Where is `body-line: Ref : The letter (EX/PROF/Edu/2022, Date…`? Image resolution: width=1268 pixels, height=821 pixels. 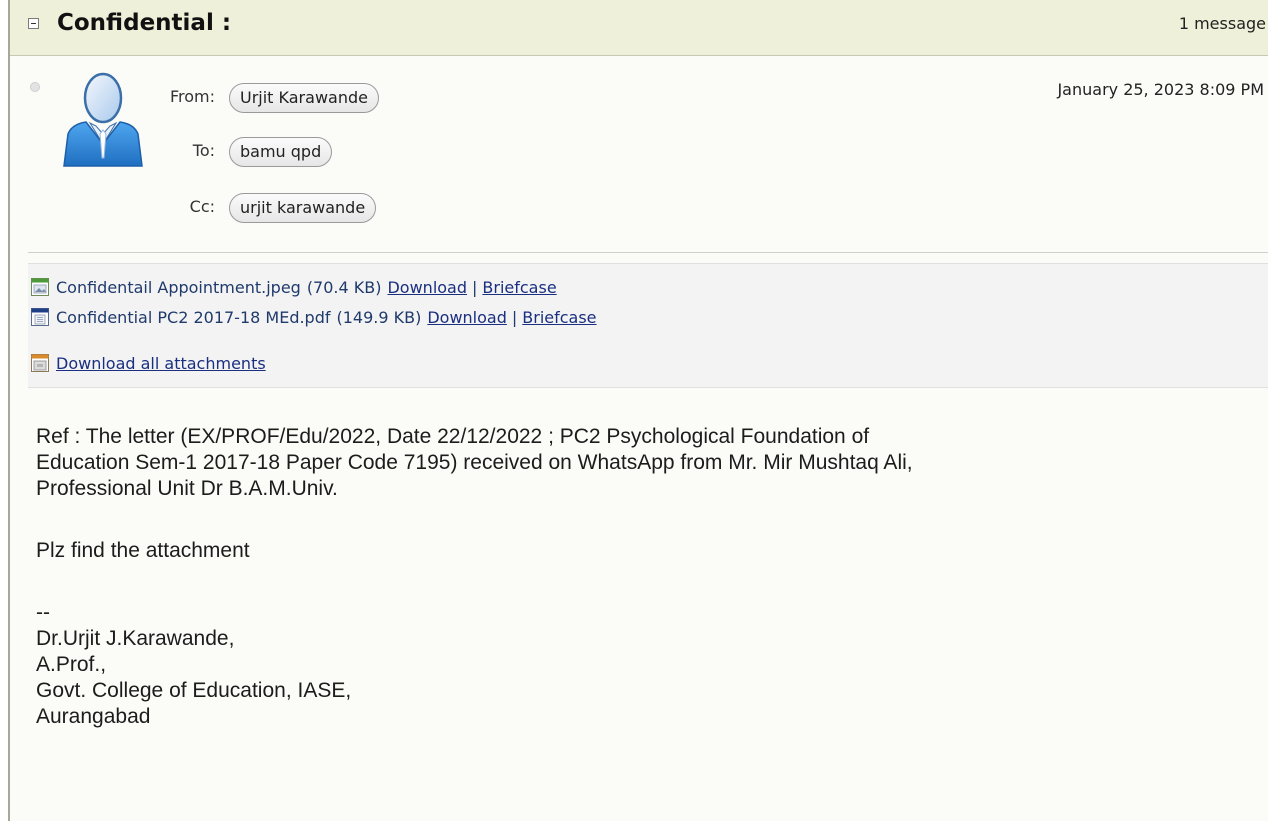
body-line: Ref : The letter (EX/PROF/Edu/2022, Date… is located at coordinates (453, 436).